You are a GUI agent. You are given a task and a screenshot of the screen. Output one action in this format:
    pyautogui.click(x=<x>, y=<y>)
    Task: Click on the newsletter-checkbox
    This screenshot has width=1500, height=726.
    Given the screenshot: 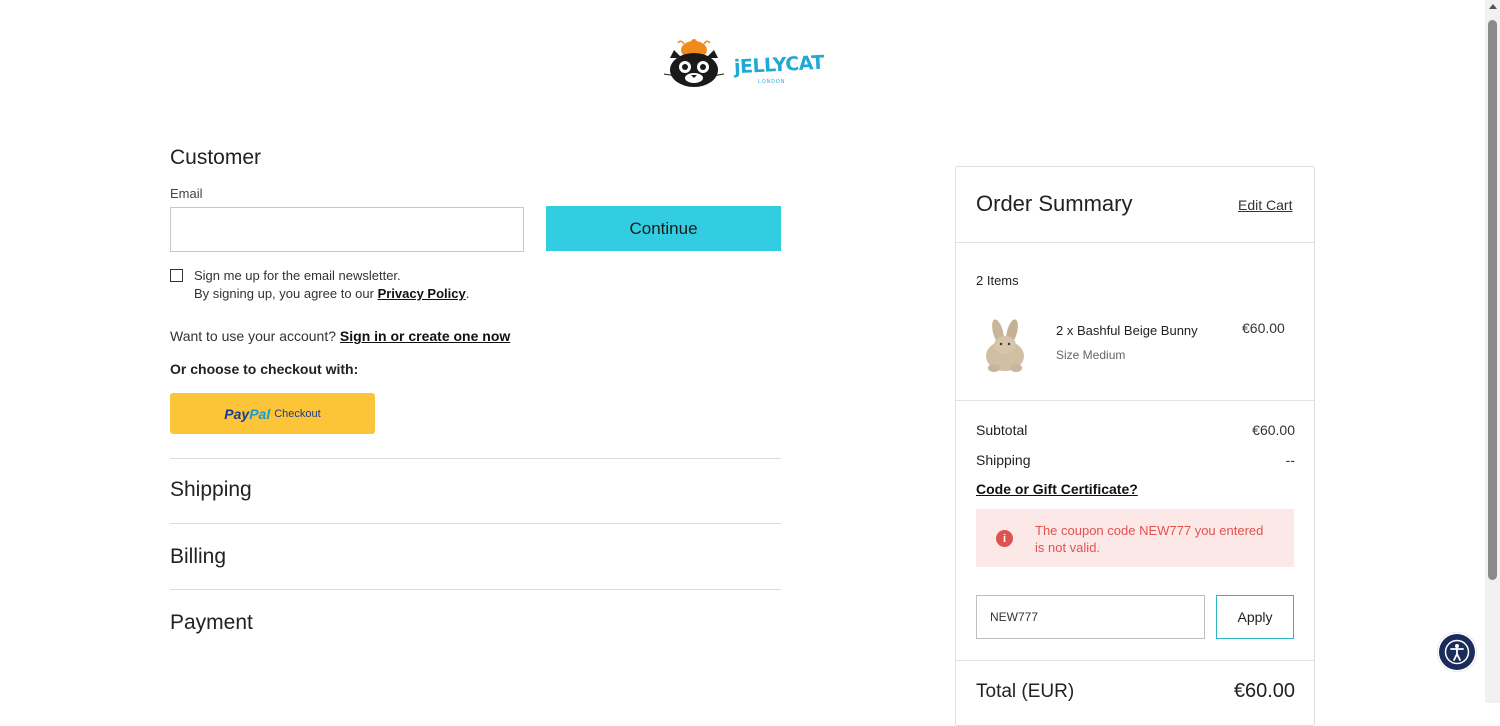 What is the action you would take?
    pyautogui.click(x=176, y=275)
    